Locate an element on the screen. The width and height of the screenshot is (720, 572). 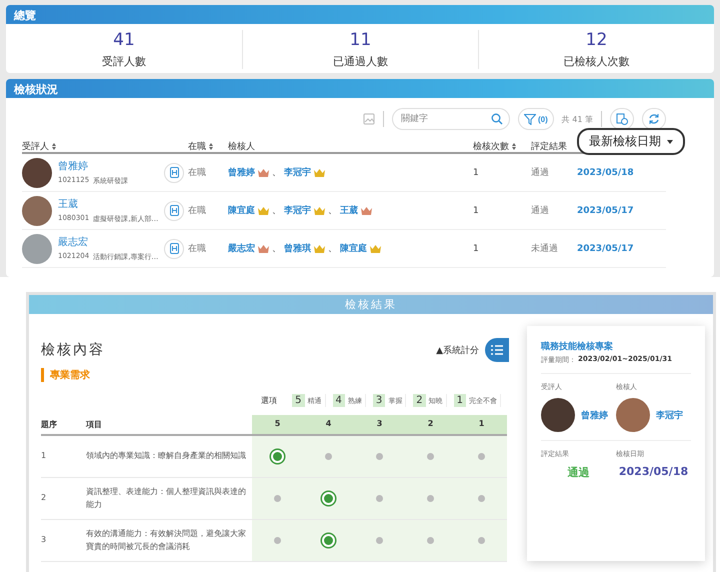
reviewer-name: 曾雅琪 is located at coordinates (297, 248).